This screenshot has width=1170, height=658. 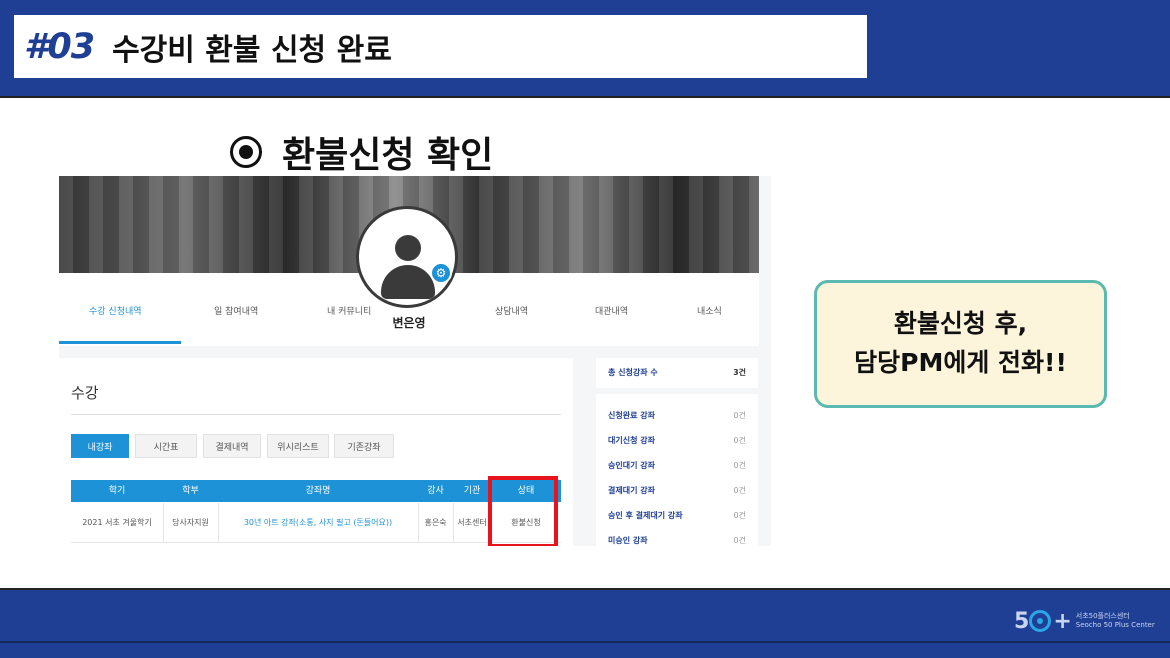 What do you see at coordinates (628, 540) in the screenshot?
I see `summary-item-label: 미승인 강좌` at bounding box center [628, 540].